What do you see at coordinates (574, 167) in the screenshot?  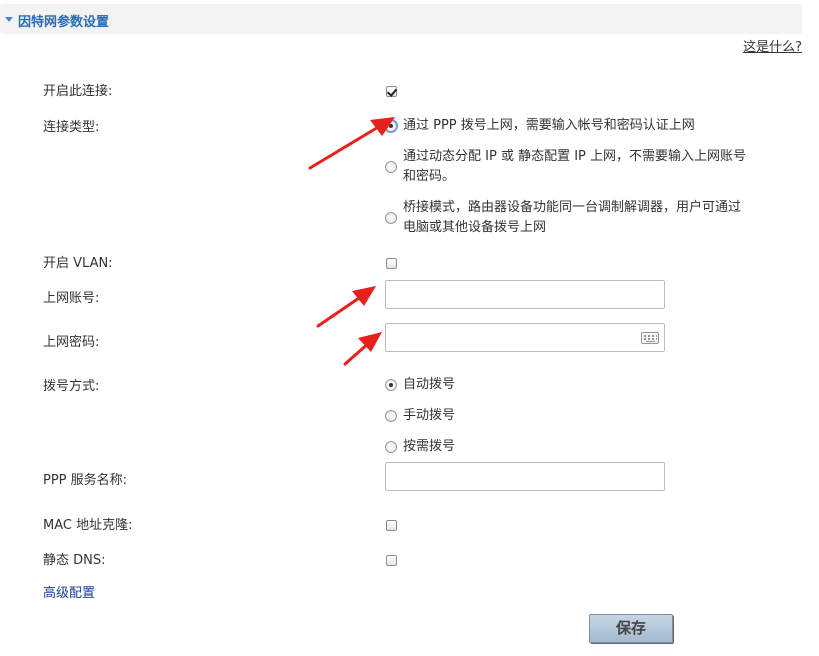 I see `connection-type-option-dhcp-static: 通过动态分配 IP 或 静态配置 IP 上网，不需要输入上网账号 和密码。` at bounding box center [574, 167].